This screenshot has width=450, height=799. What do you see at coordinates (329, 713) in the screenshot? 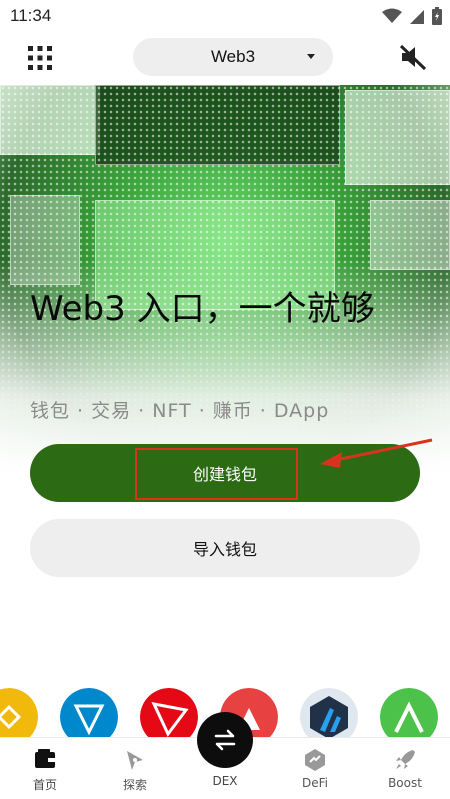
I see `arbitrum-icon` at bounding box center [329, 713].